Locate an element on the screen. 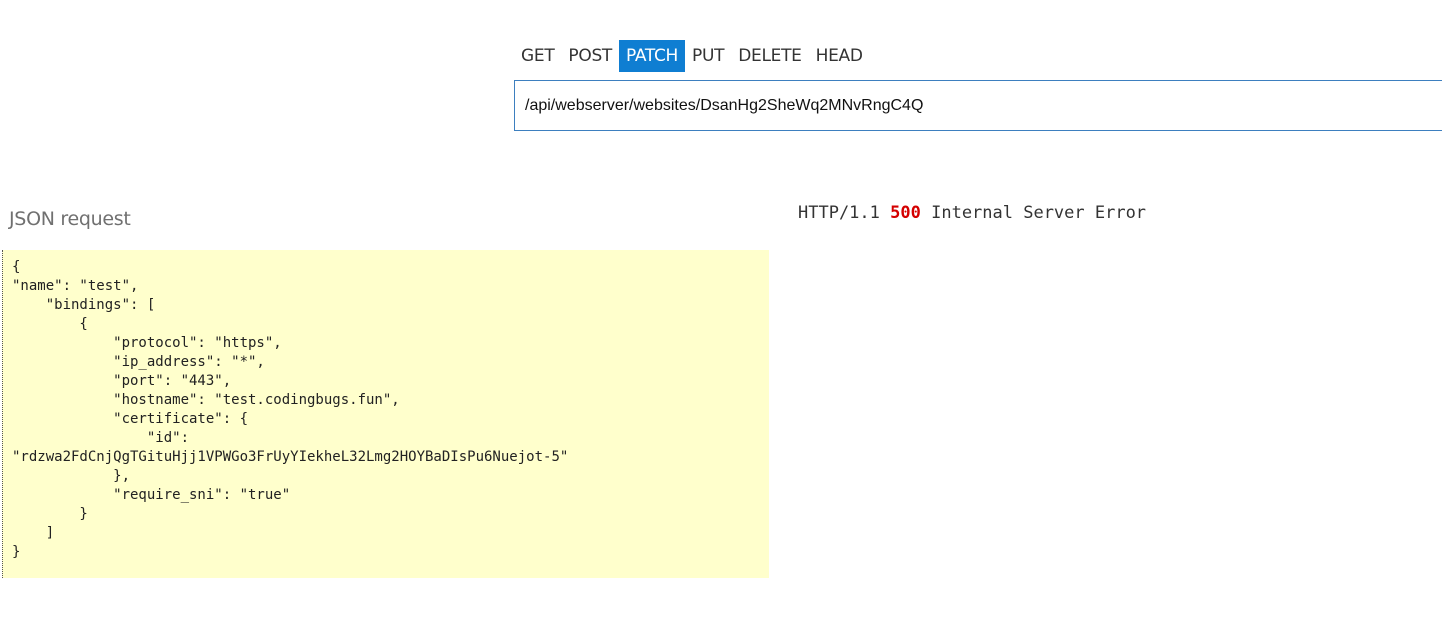 This screenshot has height=623, width=1442. method-tab-delete: DELETE is located at coordinates (769, 56).